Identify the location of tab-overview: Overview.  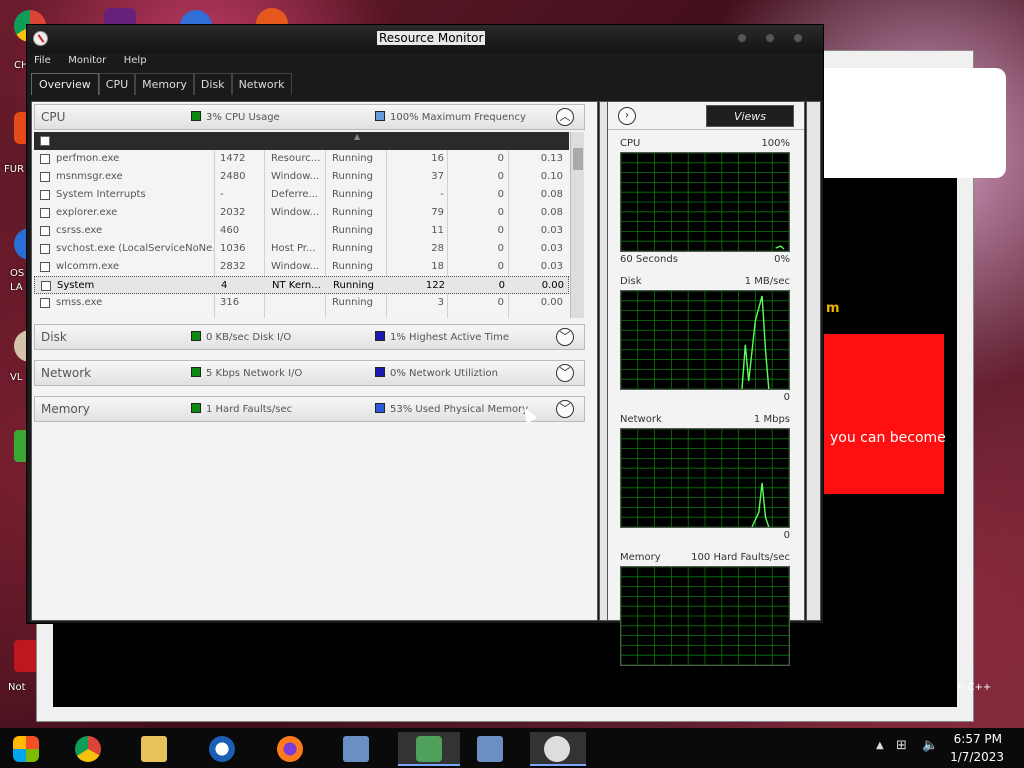
(65, 84).